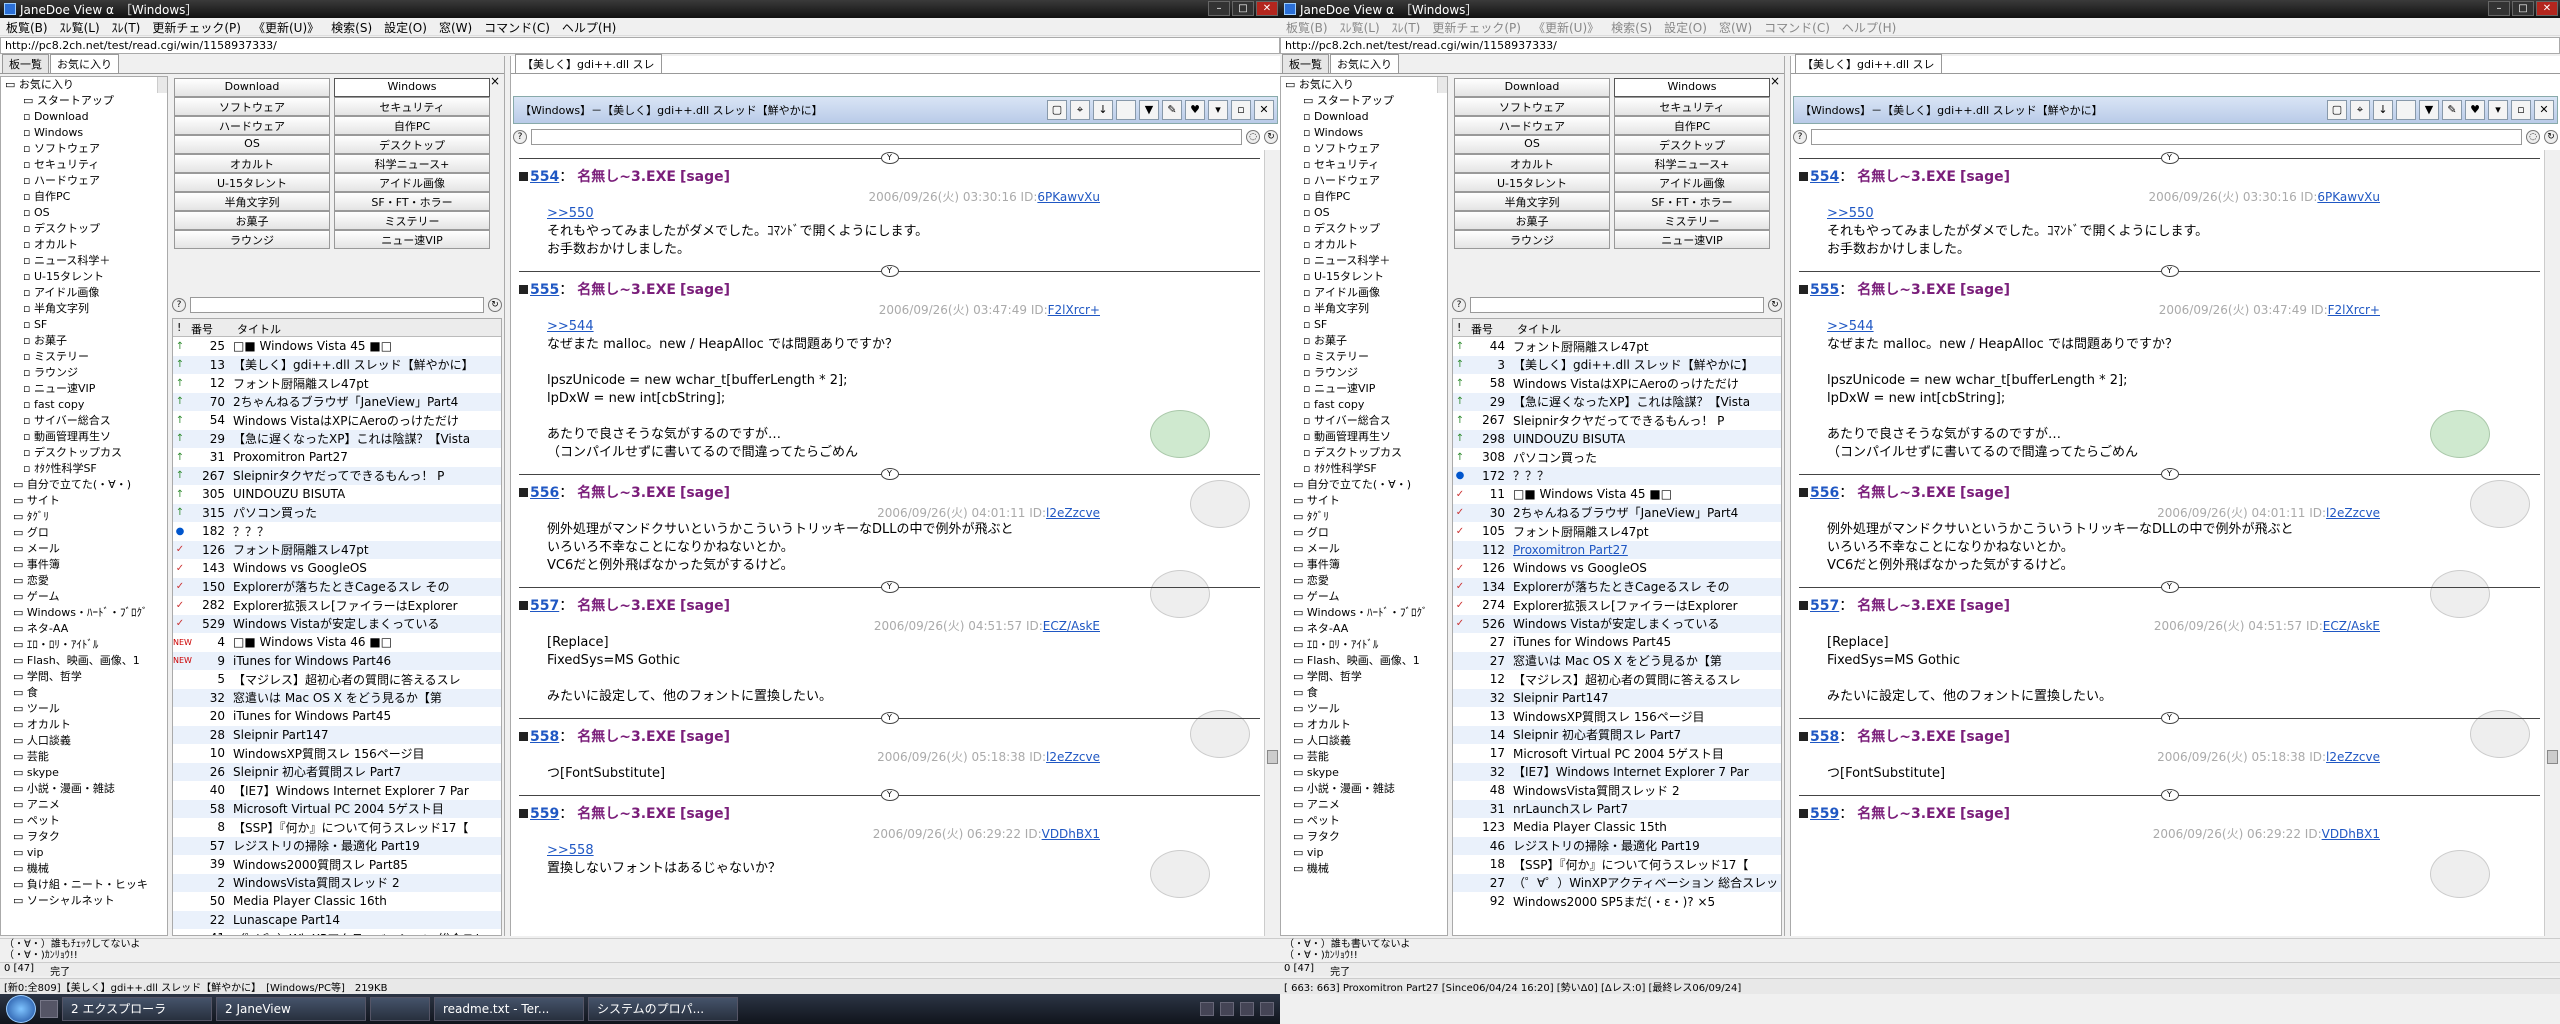 This screenshot has height=1024, width=2560. I want to click on thread-row: 32 【IE7】Windows Internet Explorer 7 Par, so click(1617, 771).